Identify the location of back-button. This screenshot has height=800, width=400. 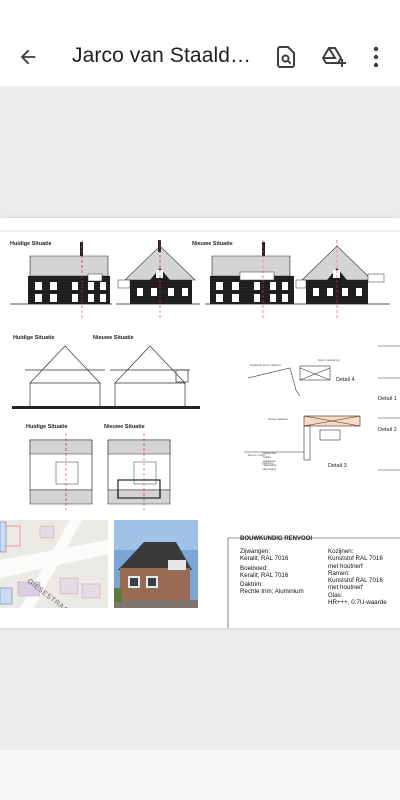
(28, 57).